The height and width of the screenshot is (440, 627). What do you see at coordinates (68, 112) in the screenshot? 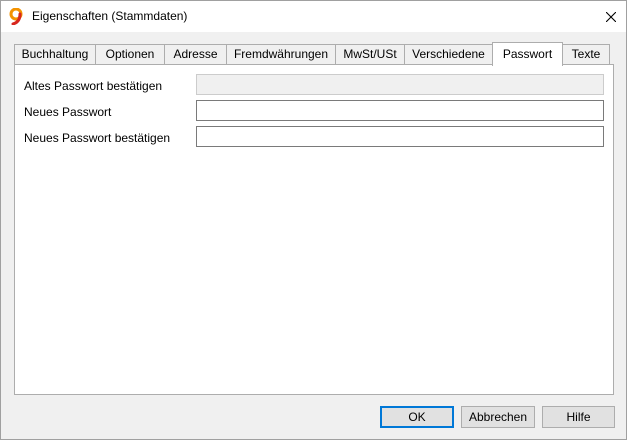
I see `new-password-label: Neues Passwort` at bounding box center [68, 112].